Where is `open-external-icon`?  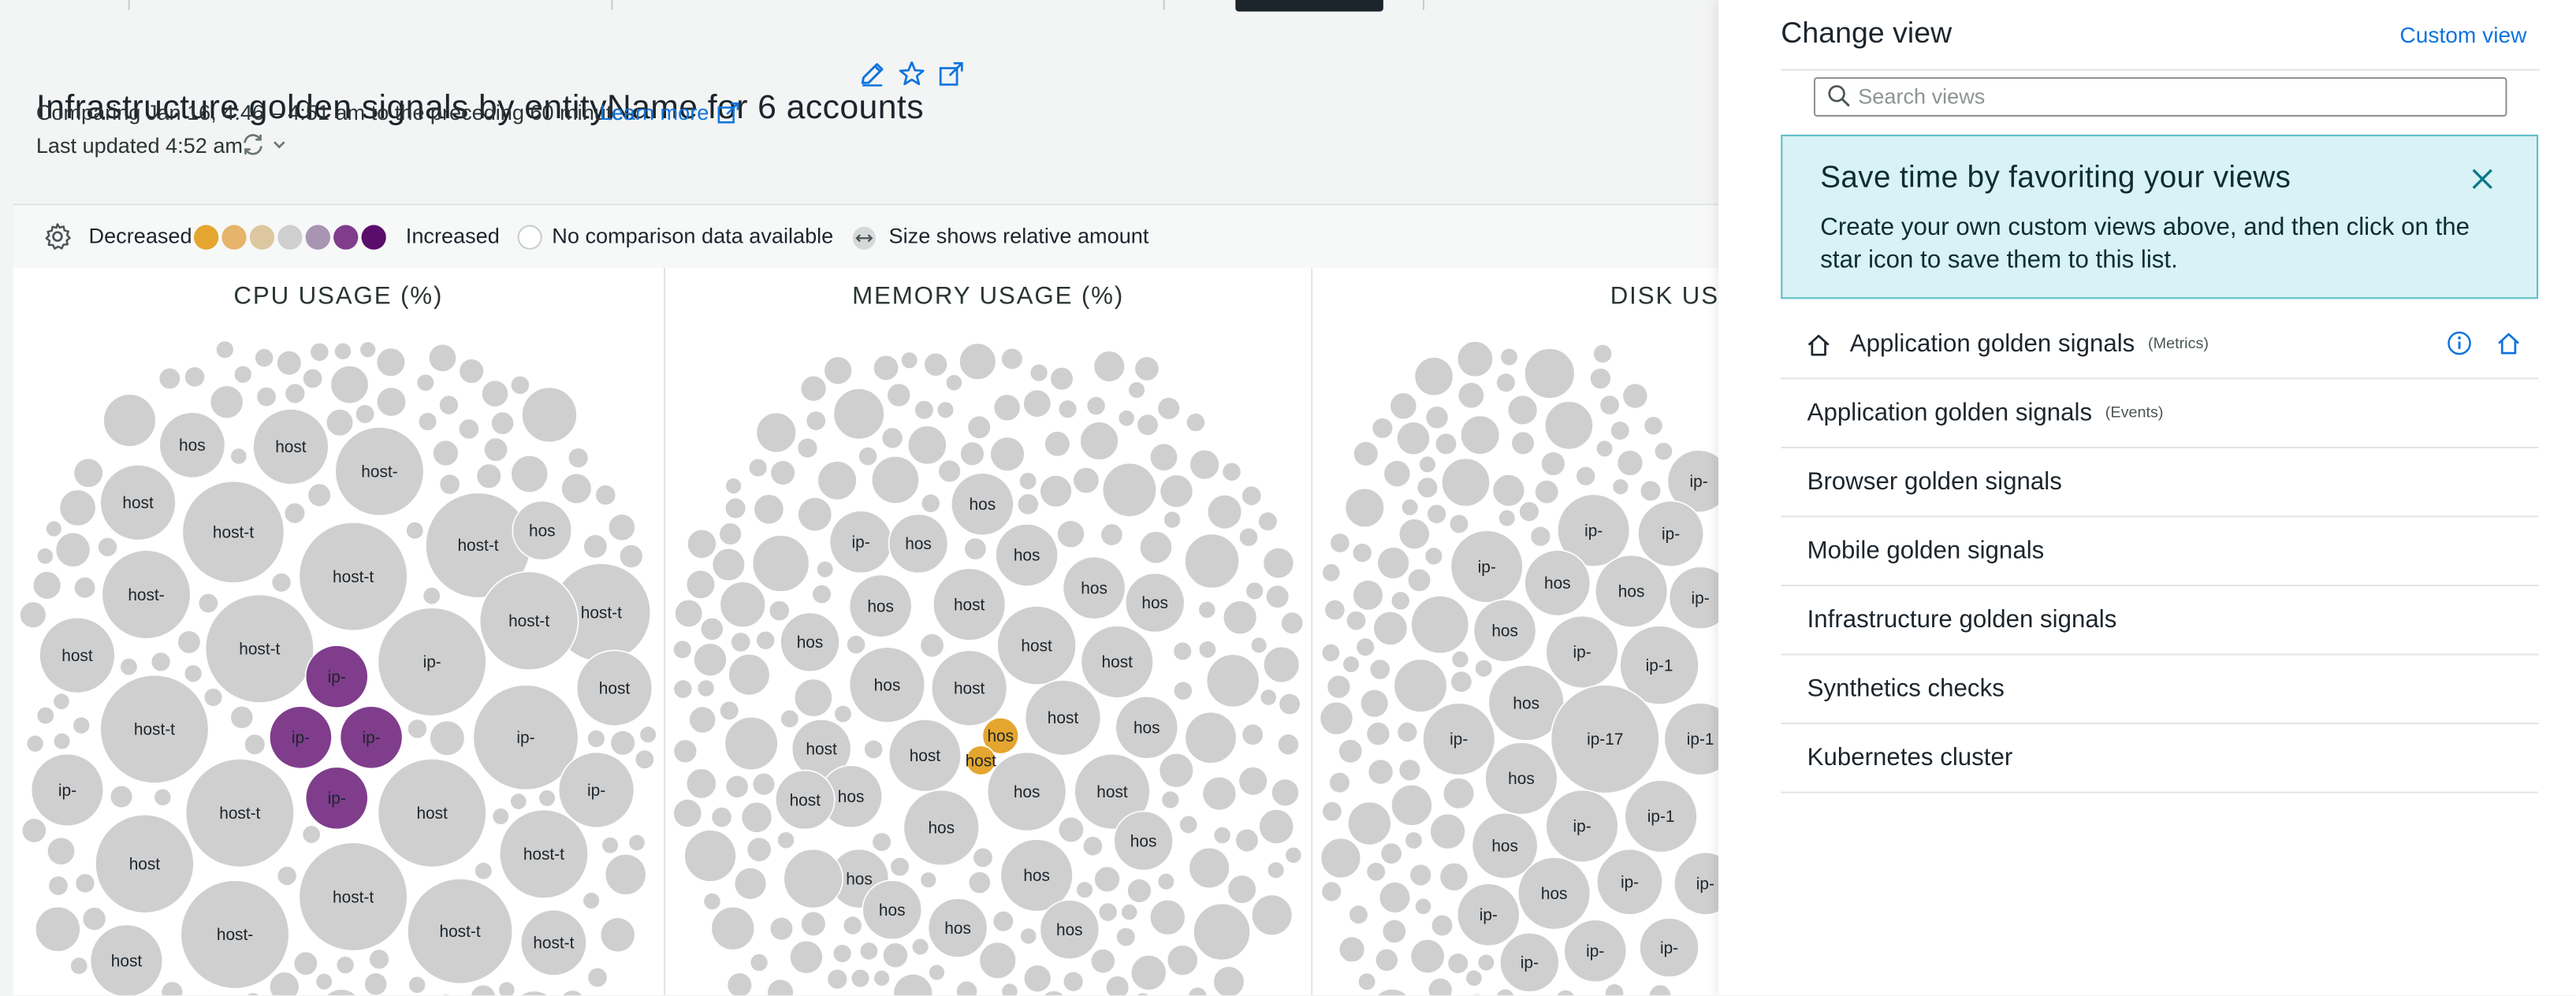
open-external-icon is located at coordinates (951, 74).